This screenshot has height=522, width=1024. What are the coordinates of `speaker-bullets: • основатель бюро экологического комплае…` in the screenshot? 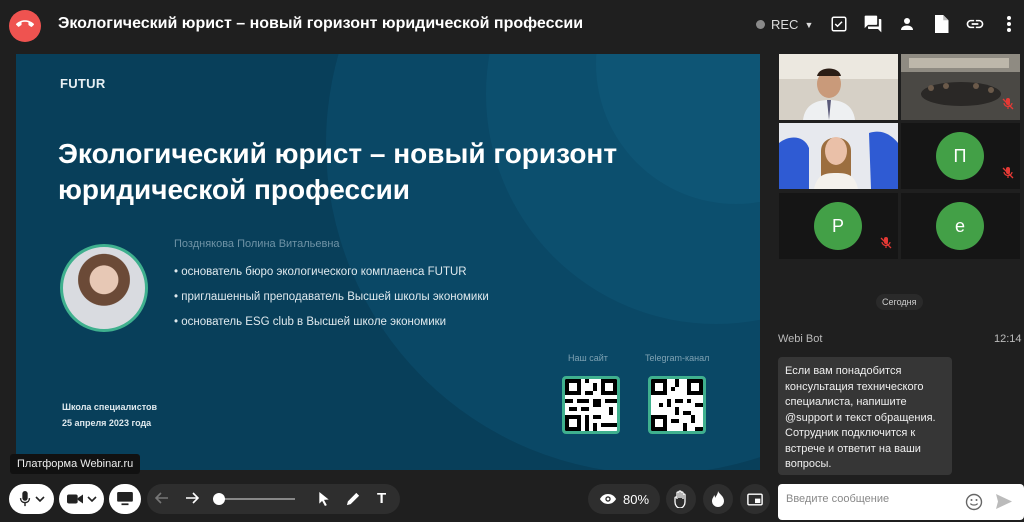 It's located at (331, 303).